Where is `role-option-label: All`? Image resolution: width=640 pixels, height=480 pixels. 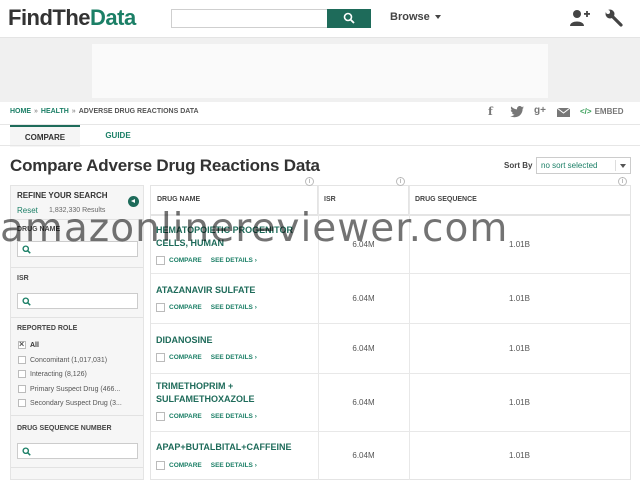
role-option-label: All is located at coordinates (34, 345).